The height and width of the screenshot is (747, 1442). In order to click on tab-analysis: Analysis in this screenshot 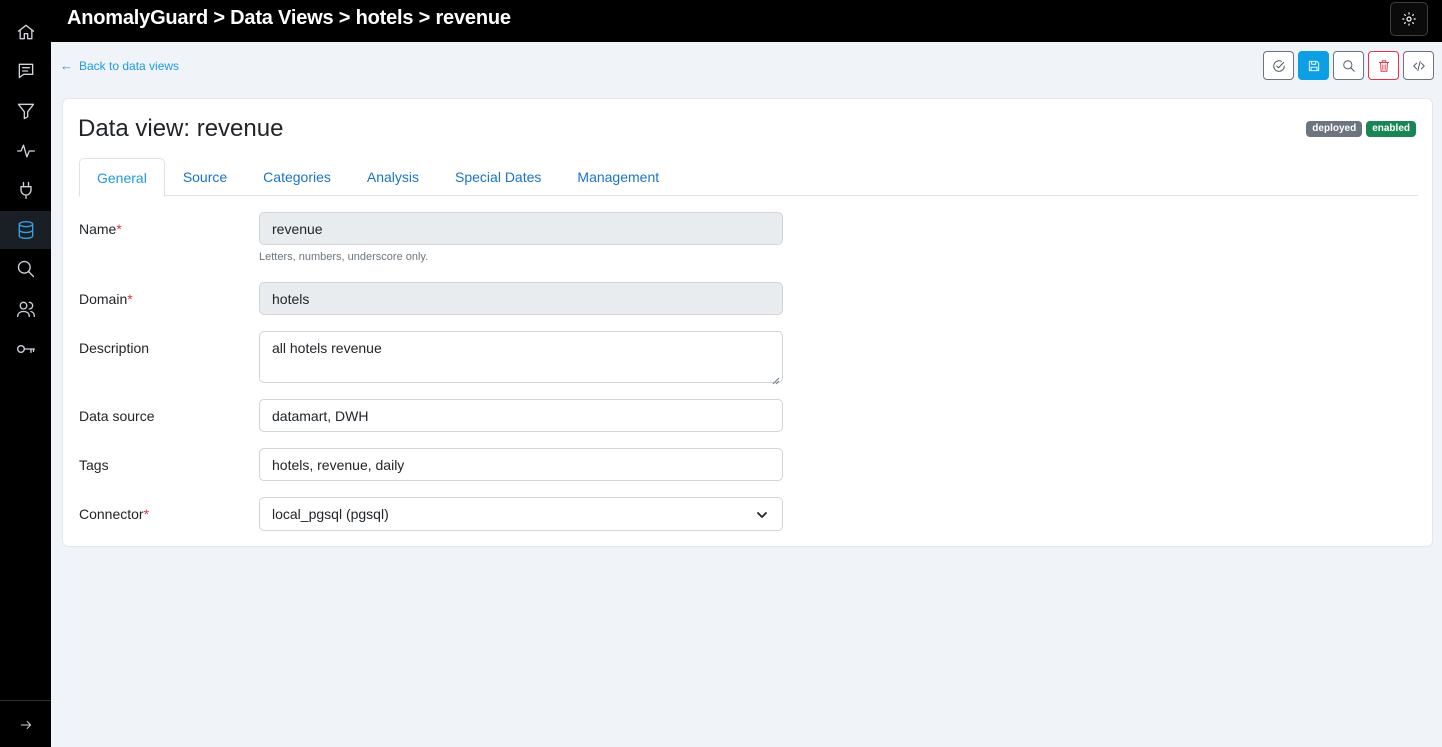, I will do `click(393, 177)`.